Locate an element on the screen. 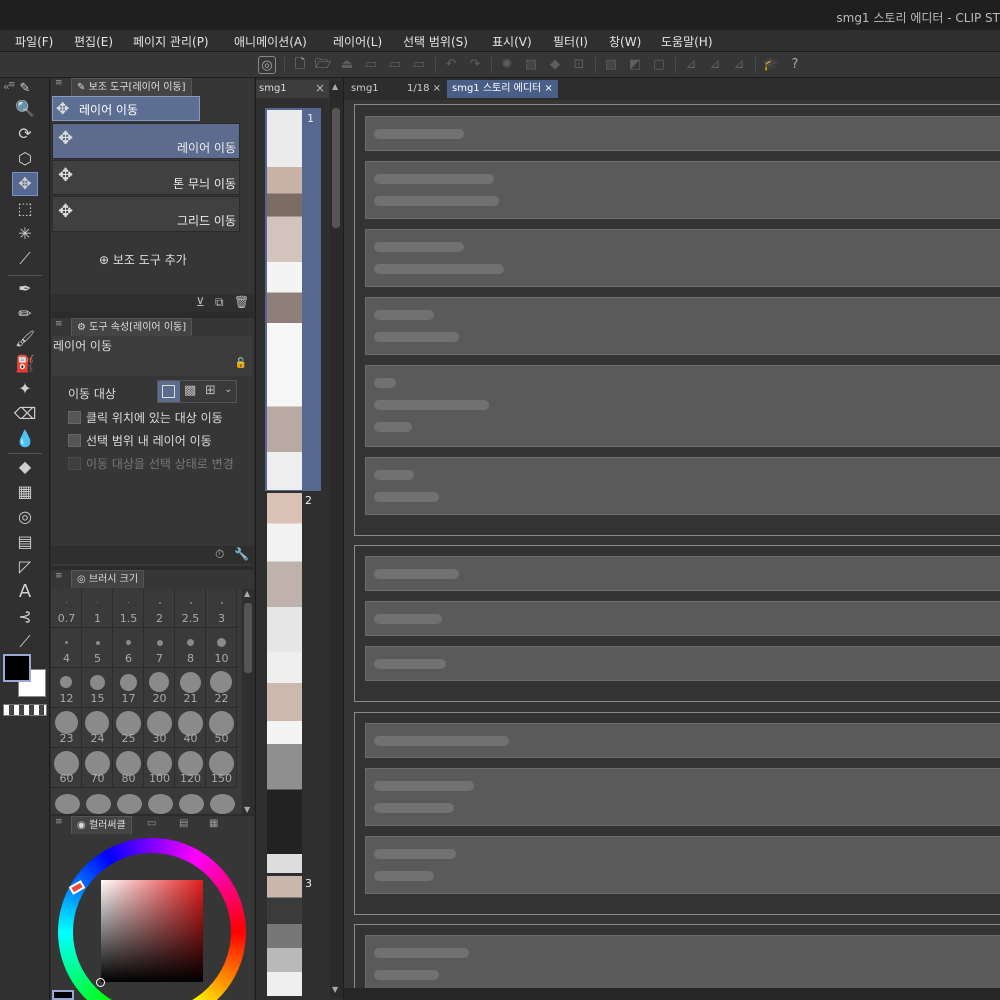  pencil-tool-icon: ✏ is located at coordinates (25, 314).